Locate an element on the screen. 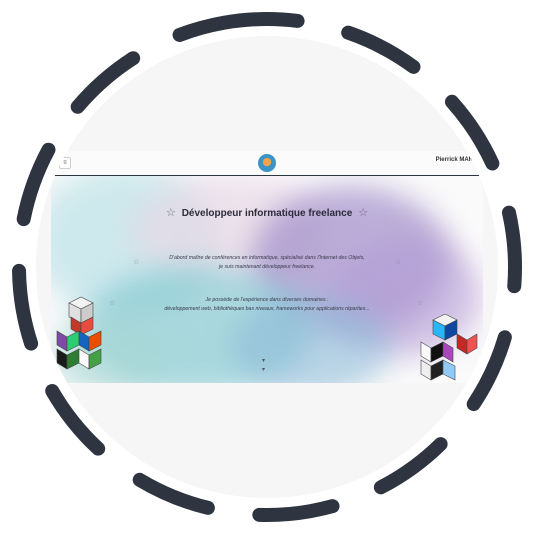  avatar-logo is located at coordinates (267, 163).